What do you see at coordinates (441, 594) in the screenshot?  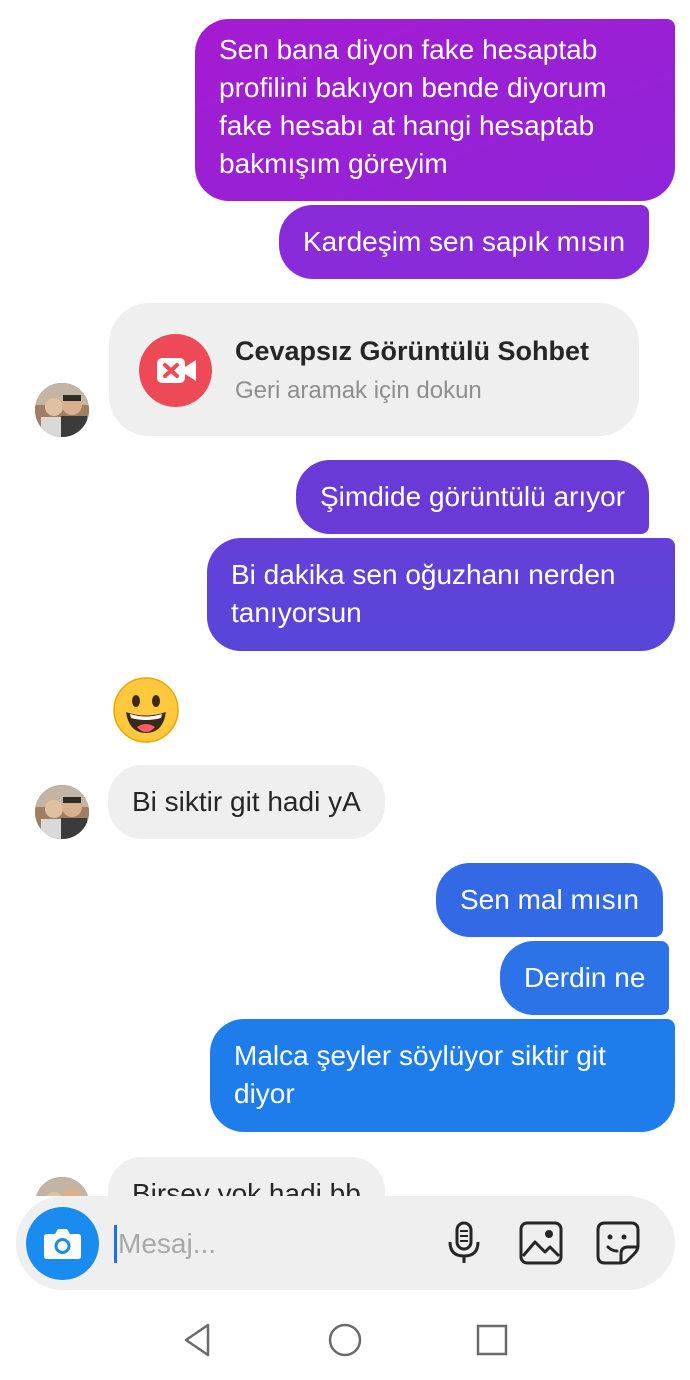 I see `outgoing-message: Bi dakika sen oğuzhanı nerden tanıyorsun` at bounding box center [441, 594].